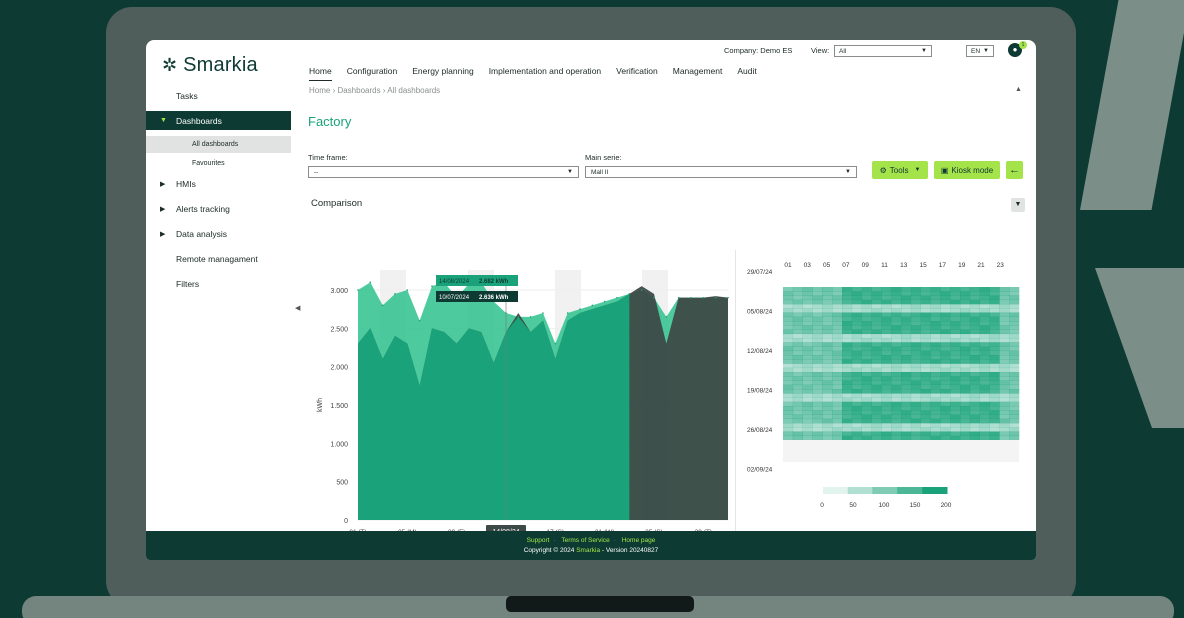  I want to click on back-button: ←, so click(1014, 170).